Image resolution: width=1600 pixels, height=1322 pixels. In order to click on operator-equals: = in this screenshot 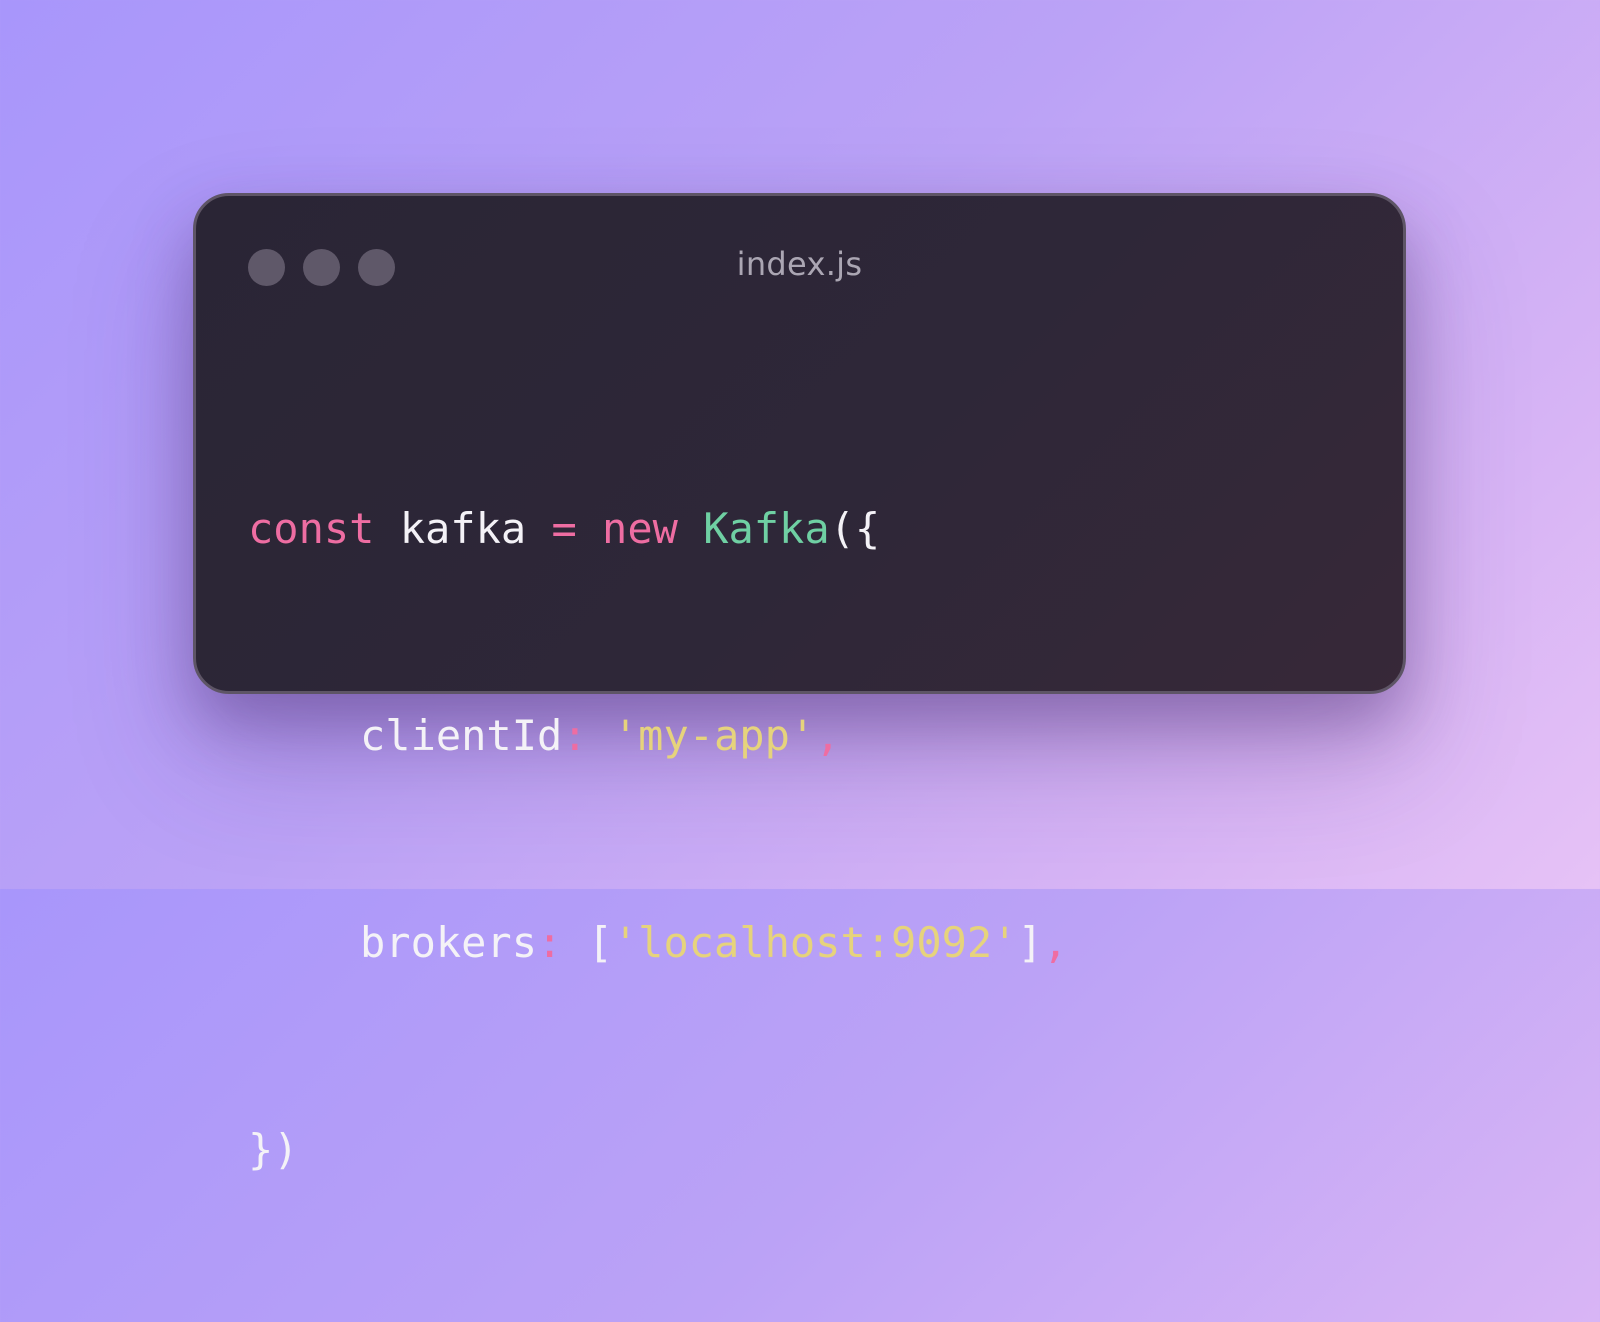, I will do `click(564, 528)`.